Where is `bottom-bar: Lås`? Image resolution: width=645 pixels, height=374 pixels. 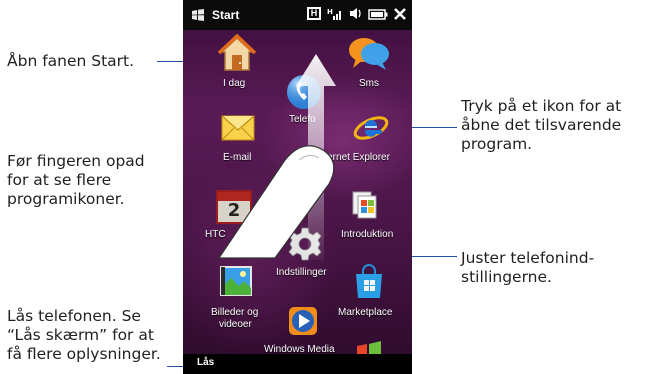 bottom-bar: Lås is located at coordinates (297, 364).